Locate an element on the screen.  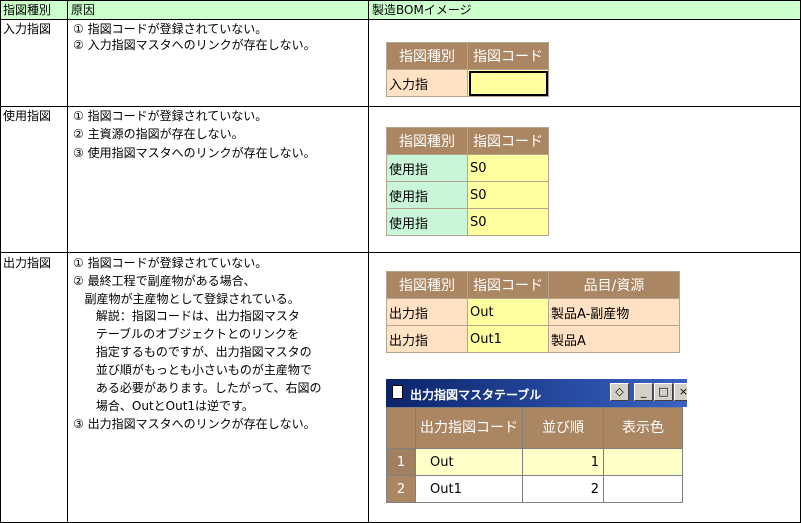
reason-line: ② 入力指図マスタへのリンクが存在しない。 is located at coordinates (194, 45).